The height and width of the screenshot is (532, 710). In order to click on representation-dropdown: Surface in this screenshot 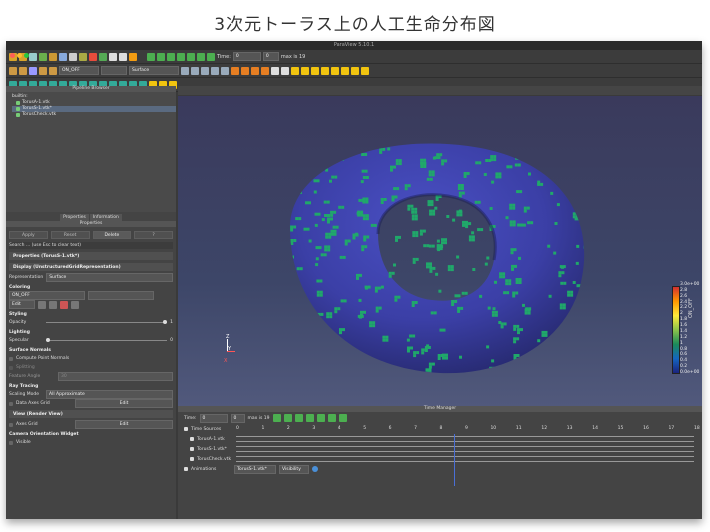, I will do `click(109, 277)`.